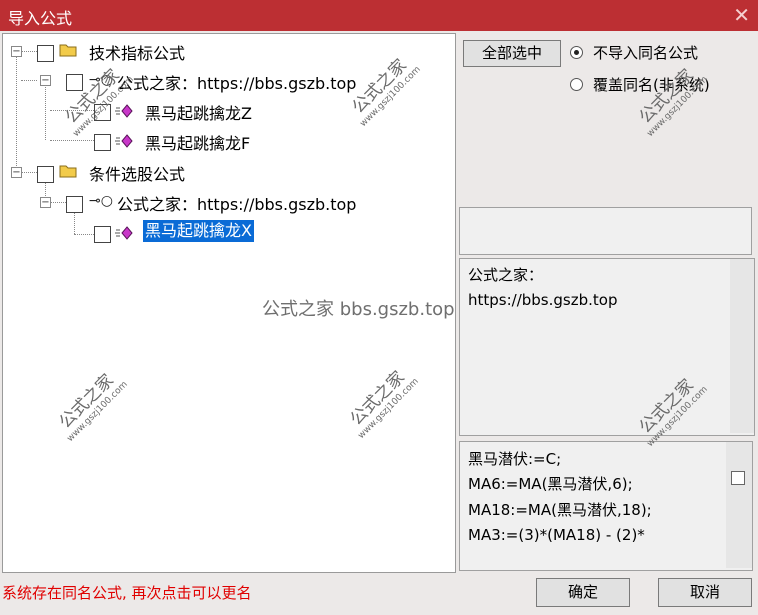  What do you see at coordinates (515, 459) in the screenshot?
I see `code-line: 黑马潜伏:=C;` at bounding box center [515, 459].